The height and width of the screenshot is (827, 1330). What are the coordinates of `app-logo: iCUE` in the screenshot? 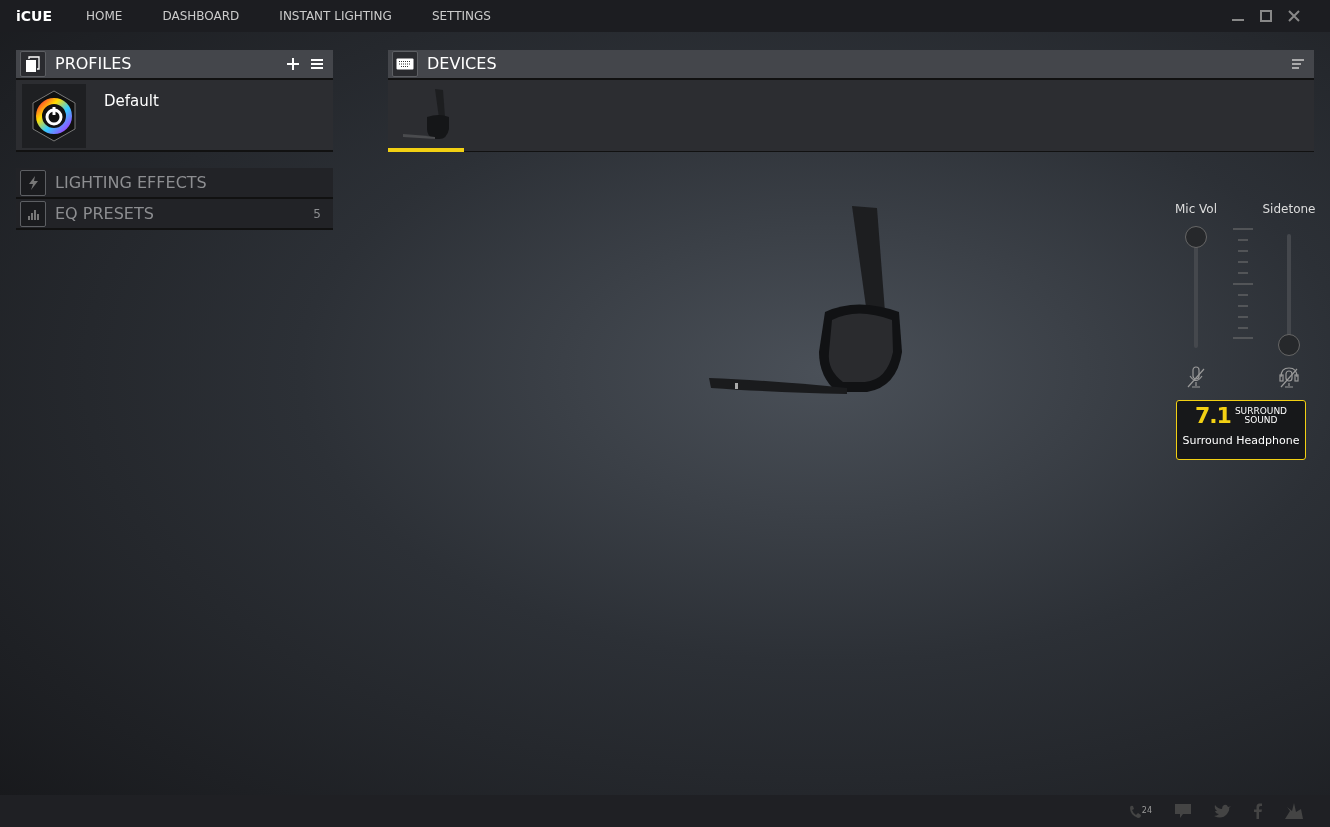 It's located at (34, 16).